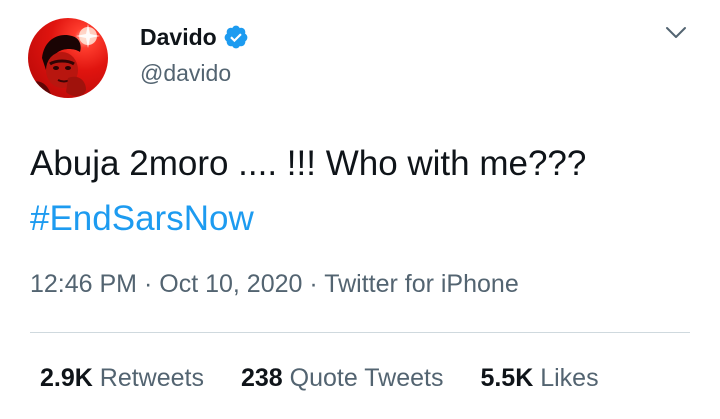 The width and height of the screenshot is (720, 419). I want to click on author-name: Davido, so click(178, 37).